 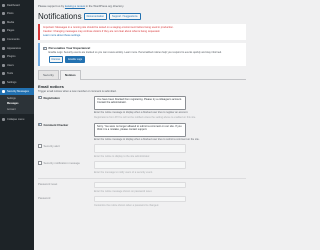 What do you see at coordinates (70, 74) in the screenshot?
I see `tab-notices: Notices` at bounding box center [70, 74].